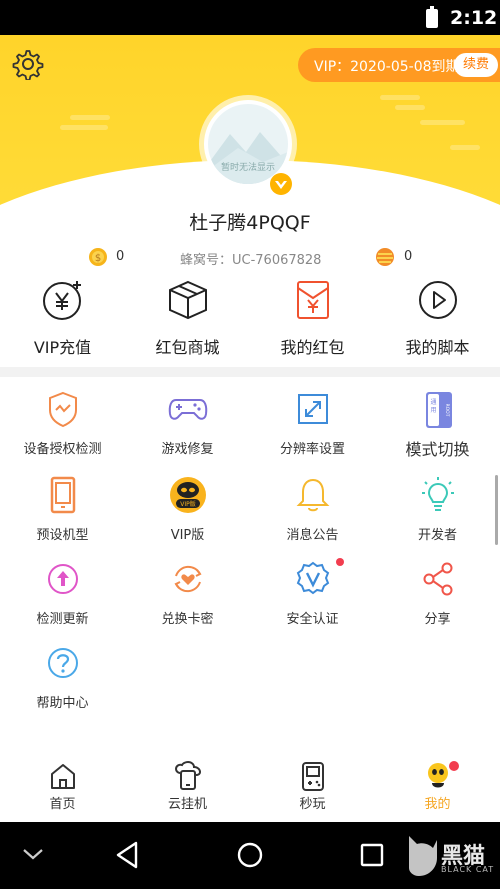  I want to click on bell-icon, so click(312, 495).